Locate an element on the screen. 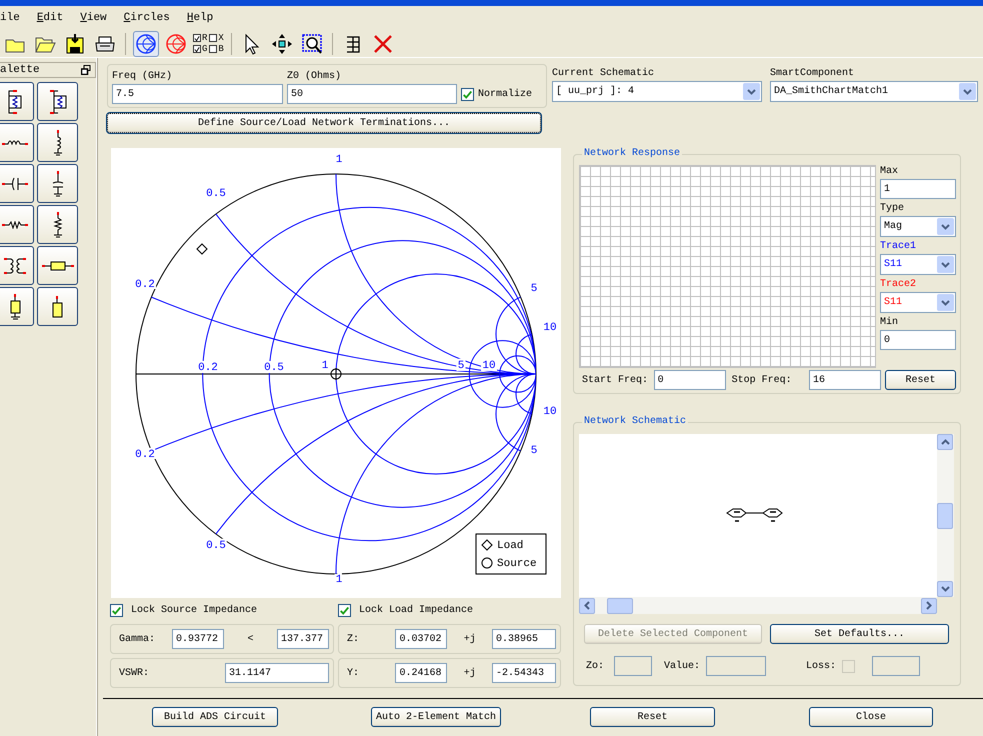 The image size is (983, 736). menu-item: Circles is located at coordinates (147, 18).